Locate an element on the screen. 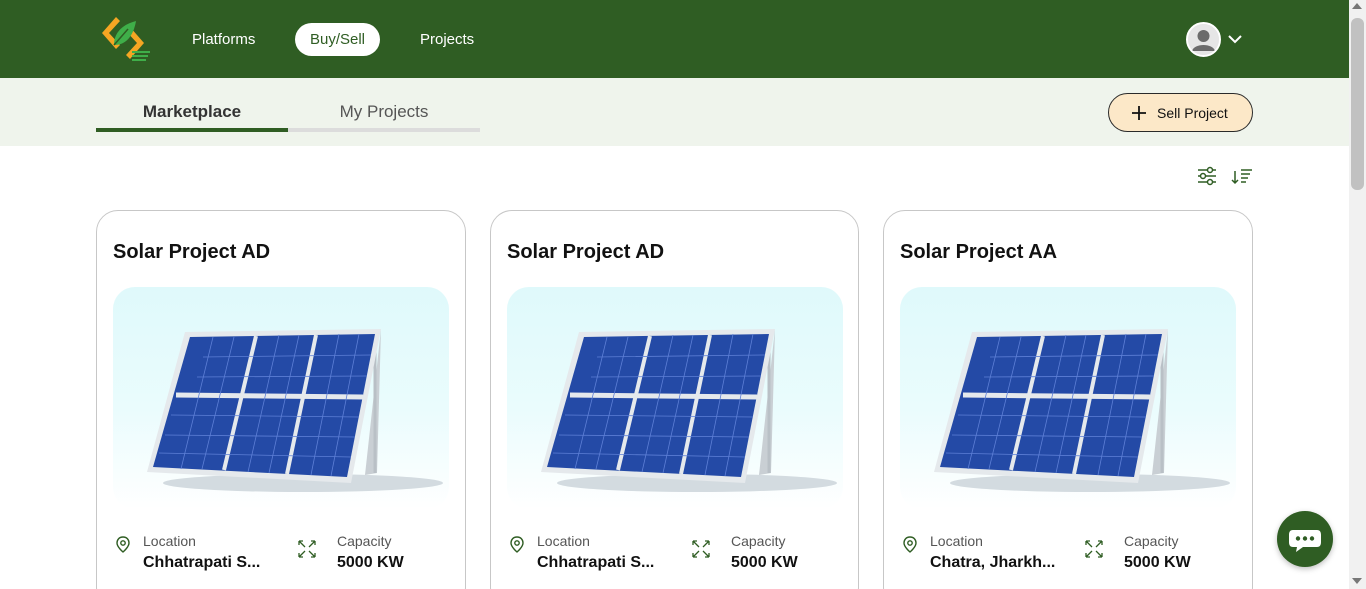  scroll-down-arrow-icon is located at coordinates (1357, 581).